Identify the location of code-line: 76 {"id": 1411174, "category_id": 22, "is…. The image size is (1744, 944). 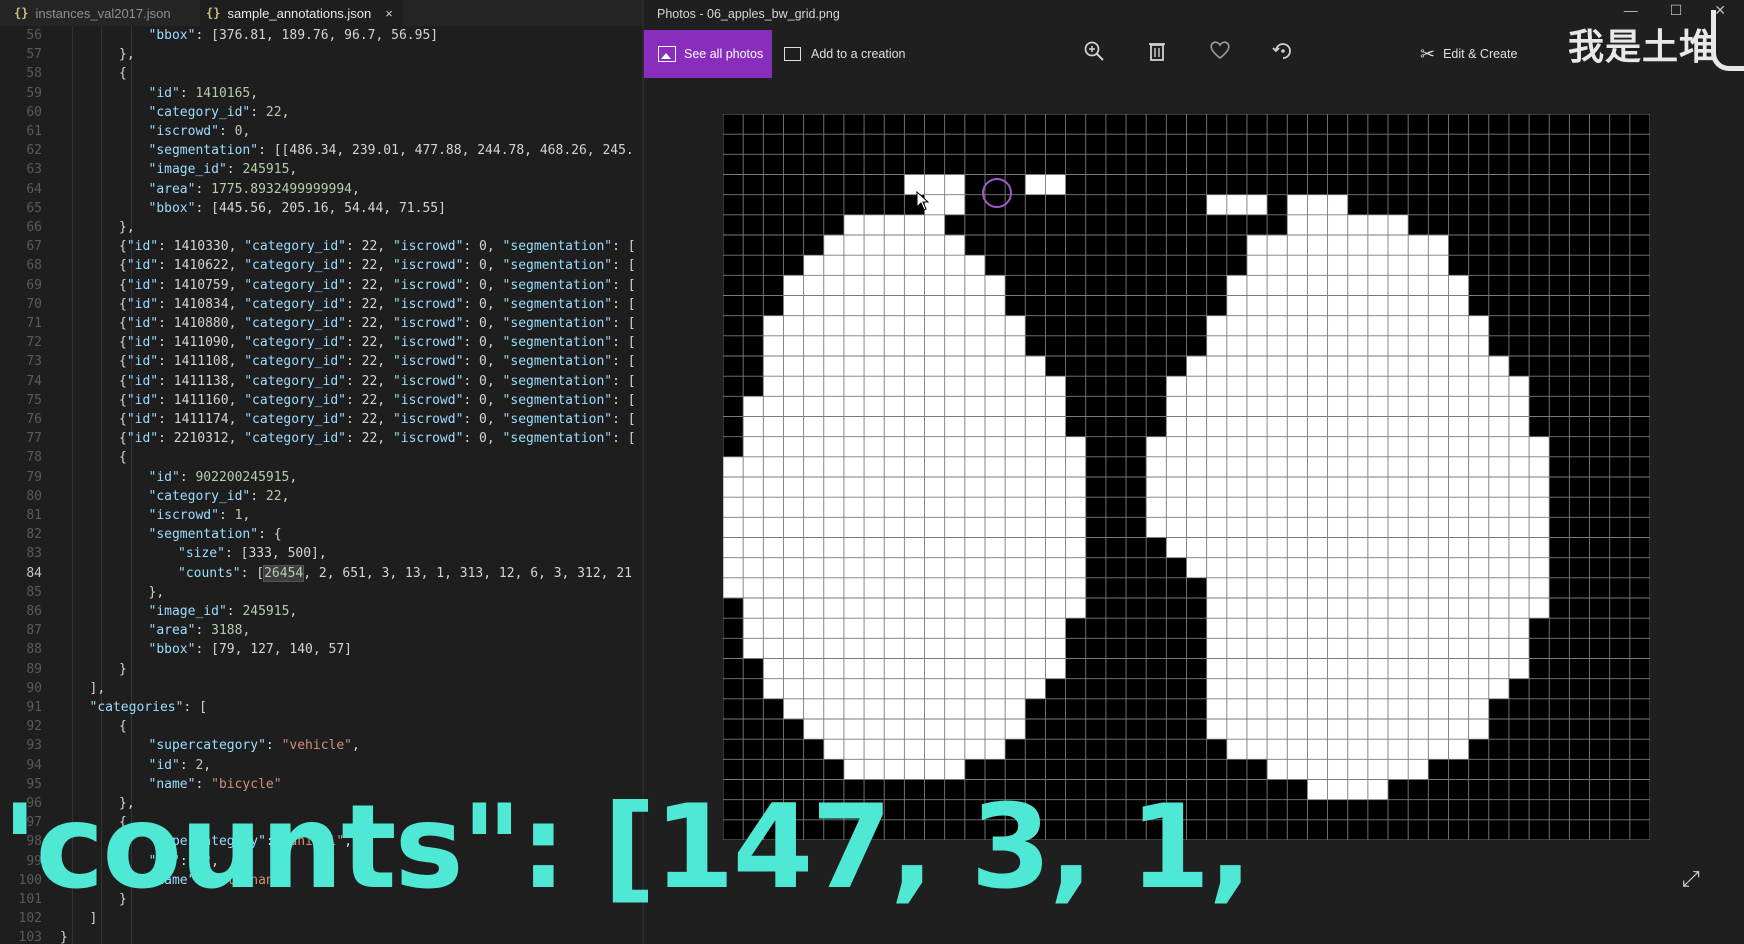
(321, 419).